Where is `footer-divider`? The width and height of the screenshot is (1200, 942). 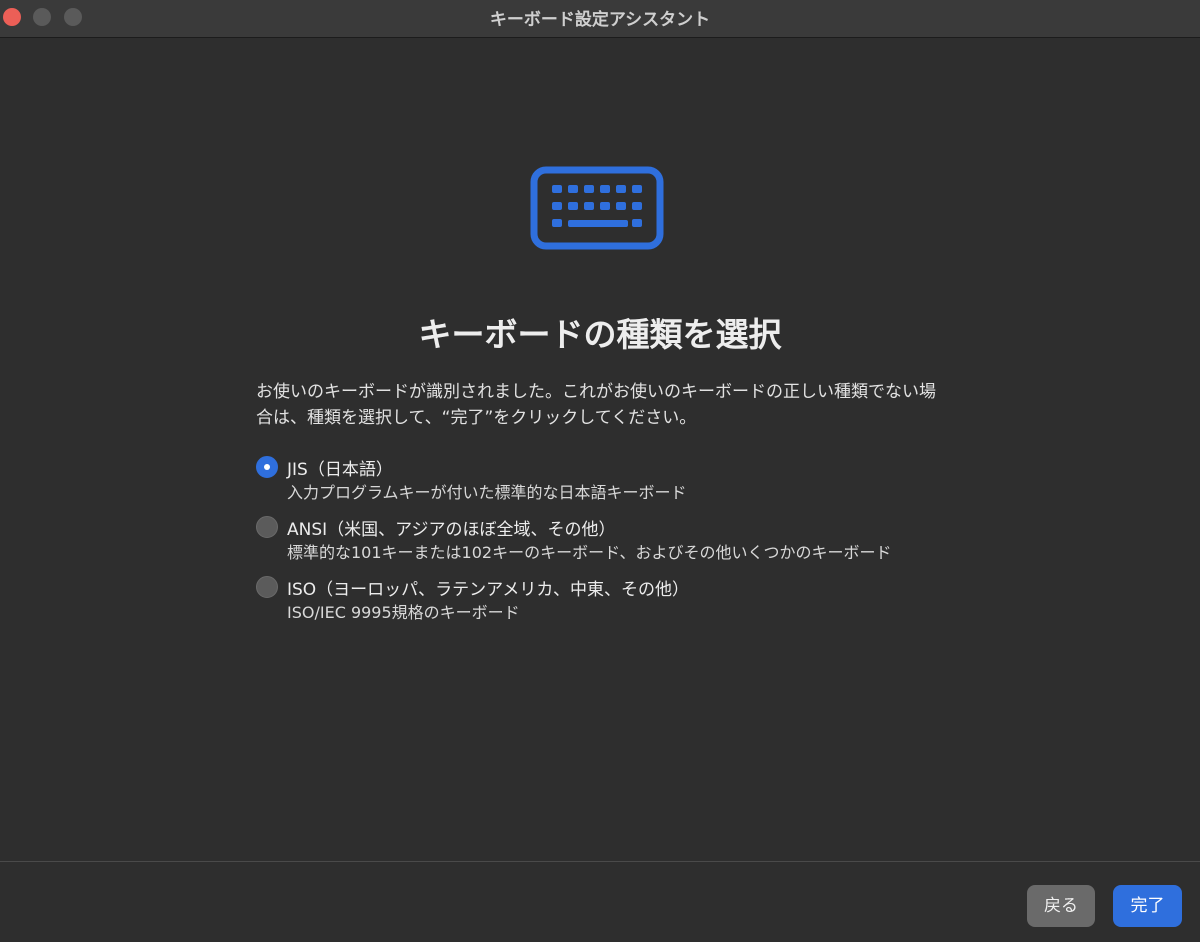 footer-divider is located at coordinates (600, 861).